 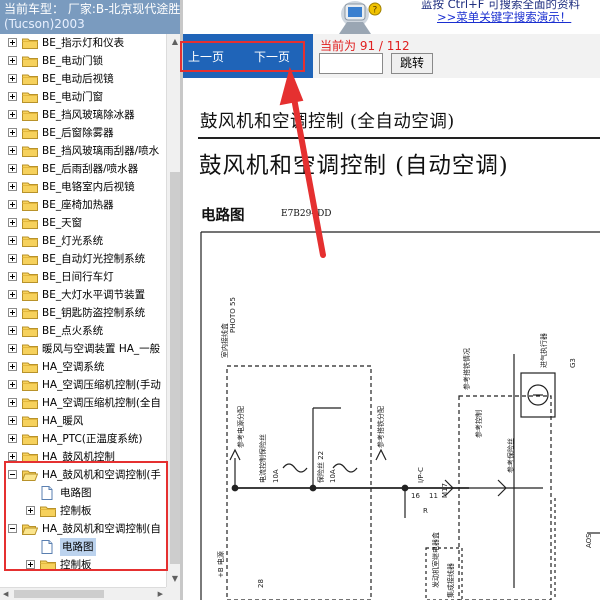 I want to click on tree-item: BE_后雨刮器/喷水器, so click(x=83, y=169).